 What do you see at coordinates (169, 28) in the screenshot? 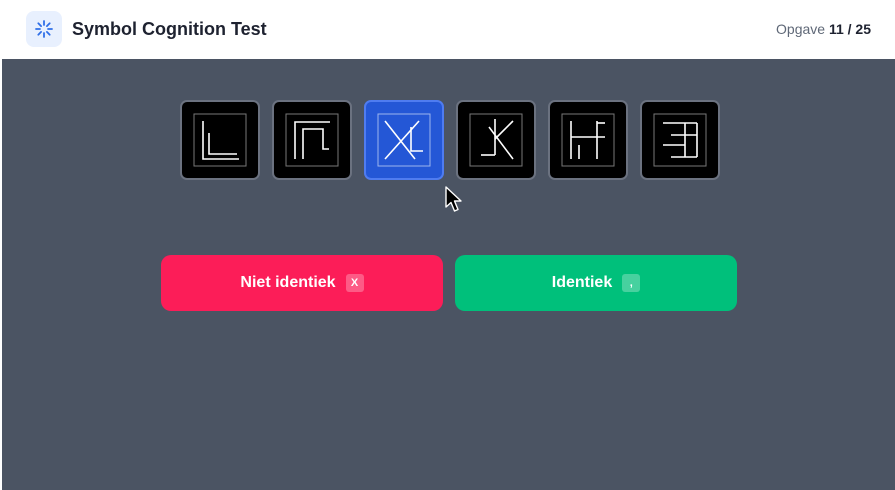
I see `app-title: Symbol Cognition Test` at bounding box center [169, 28].